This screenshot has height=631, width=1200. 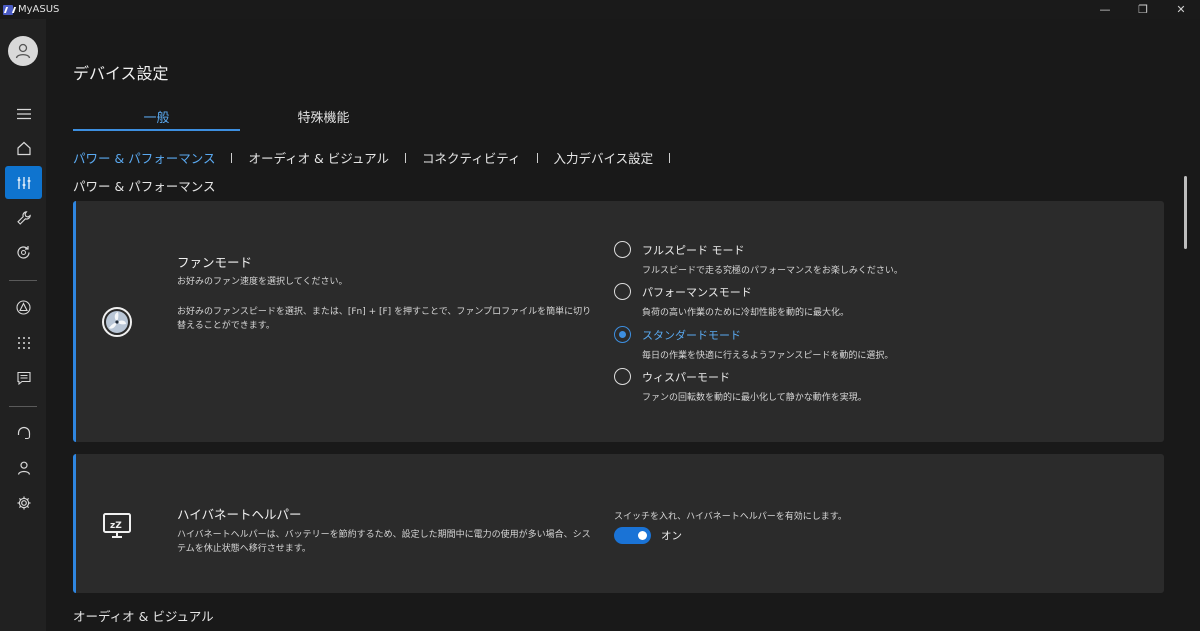 I want to click on tab-special-features: 特殊機能, so click(x=323, y=119).